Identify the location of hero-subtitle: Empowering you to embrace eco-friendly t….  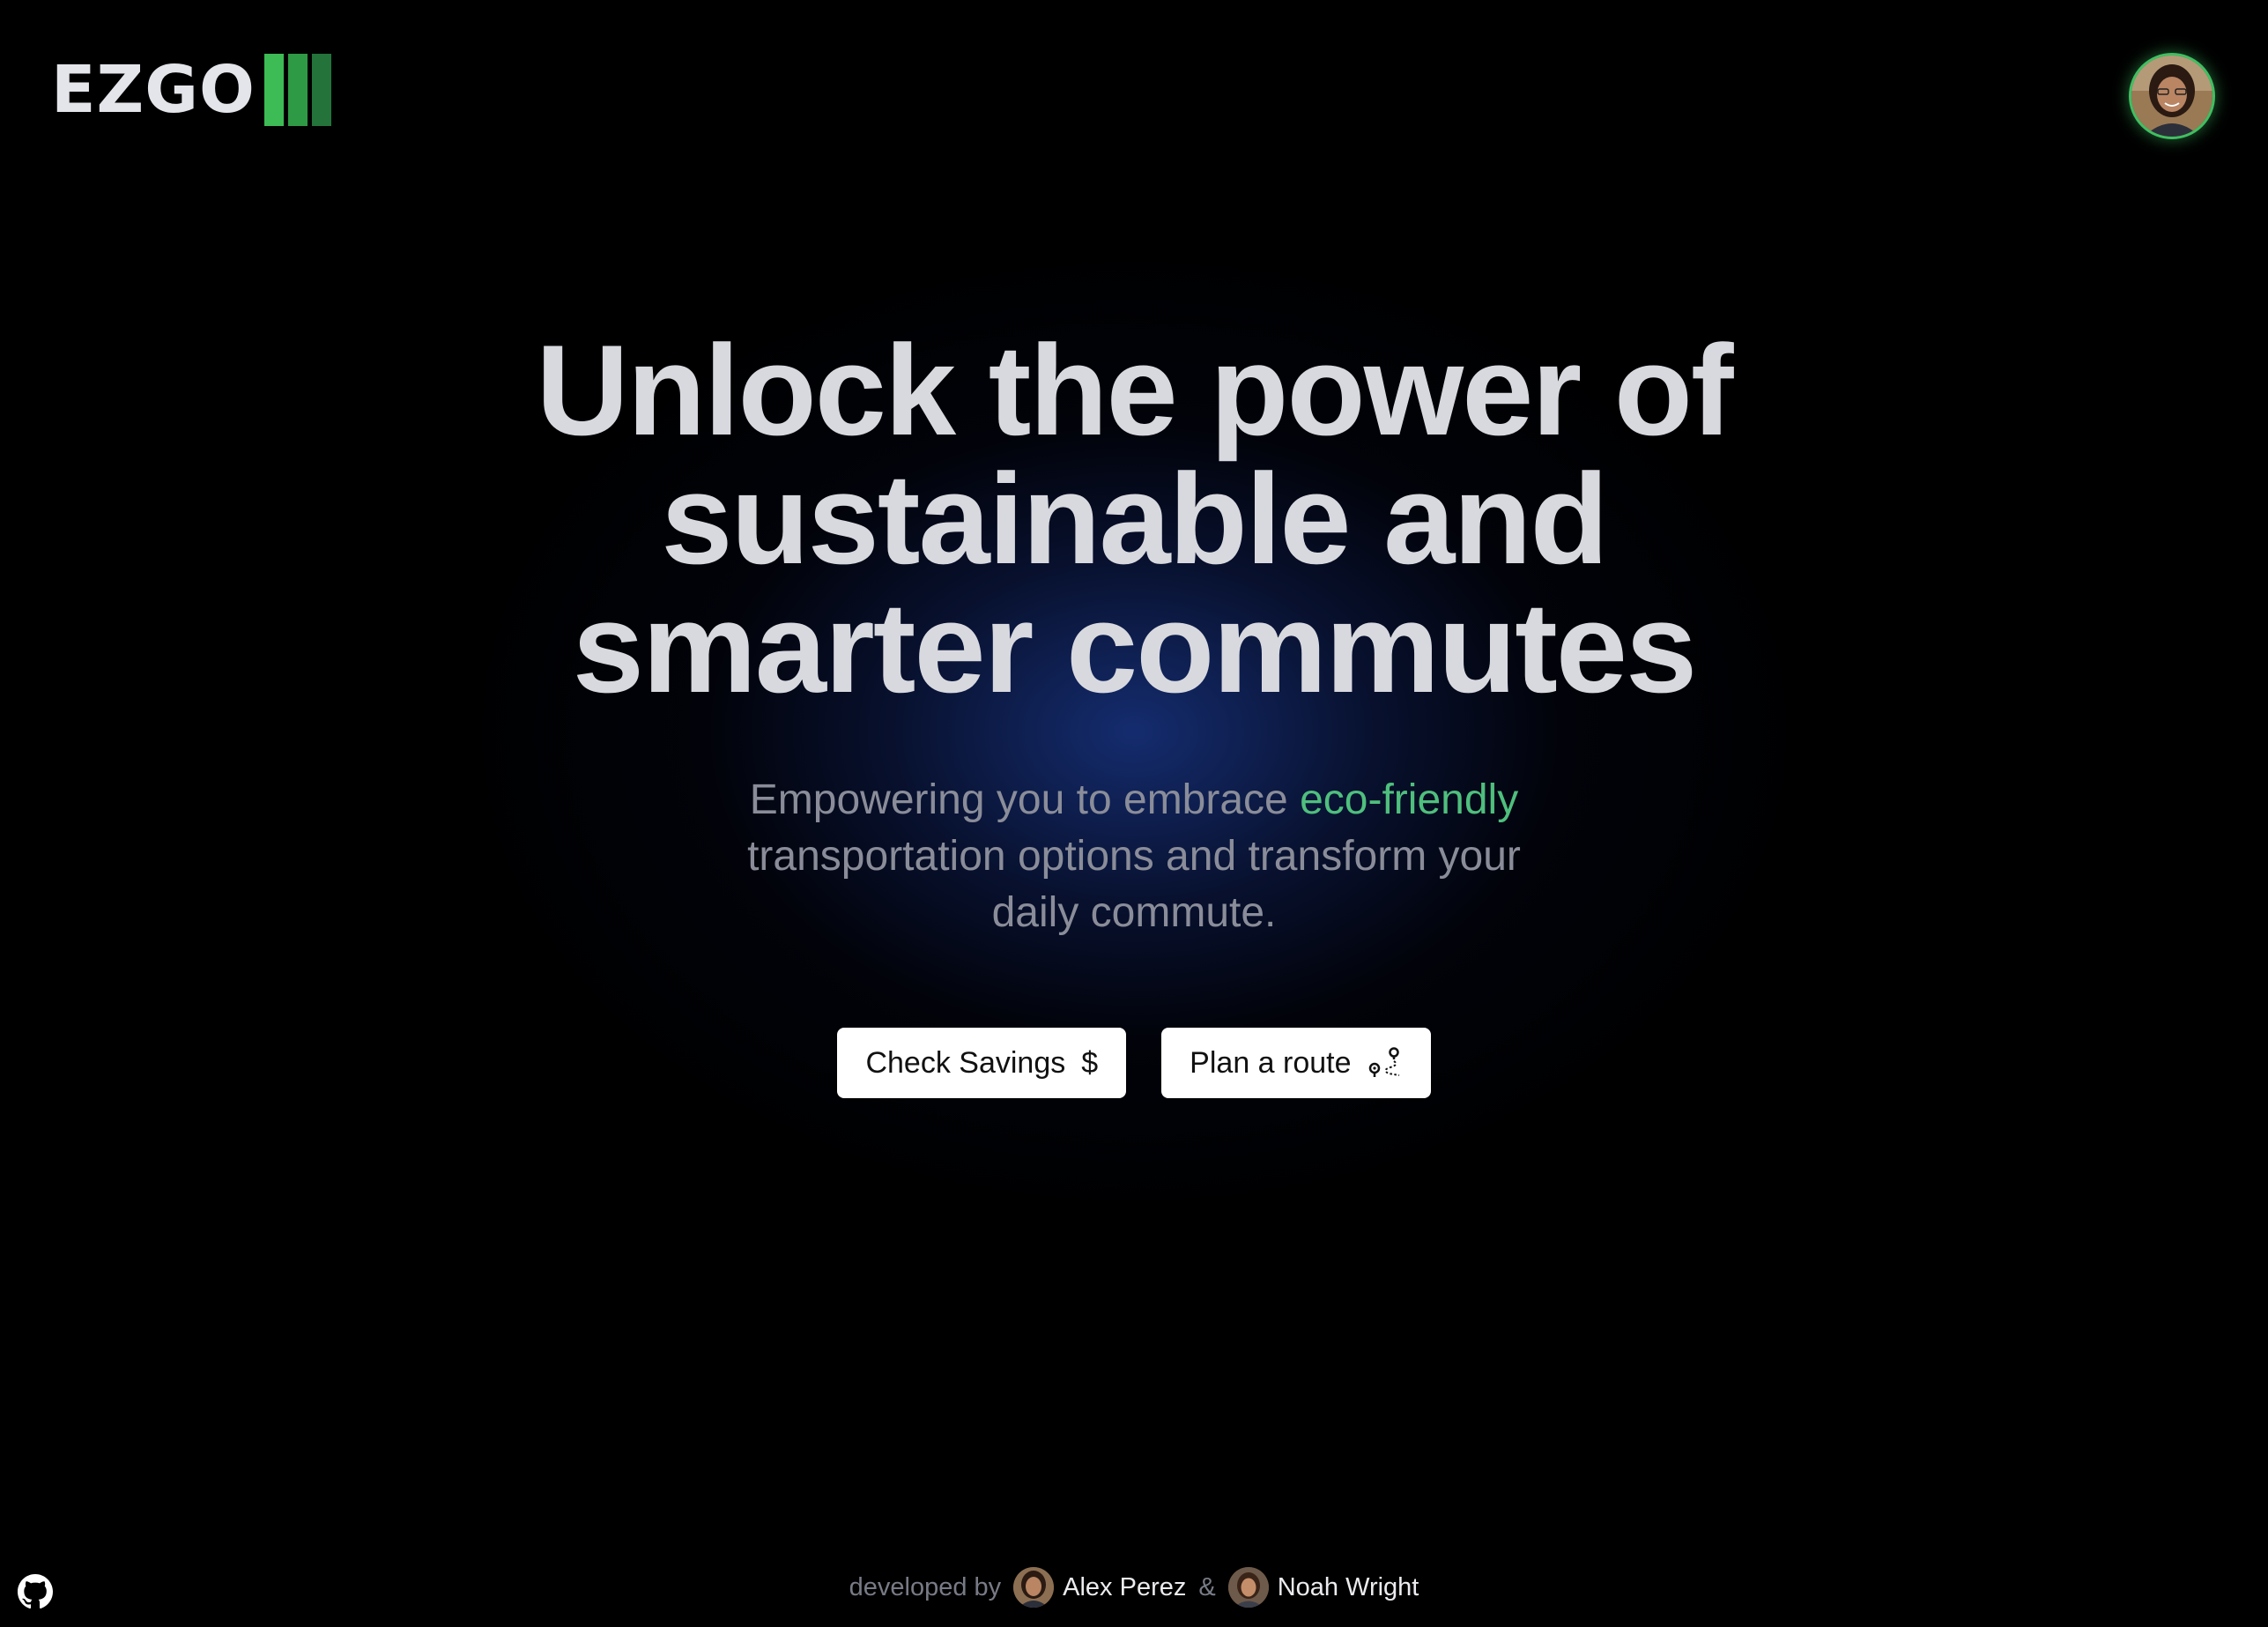
(1134, 856).